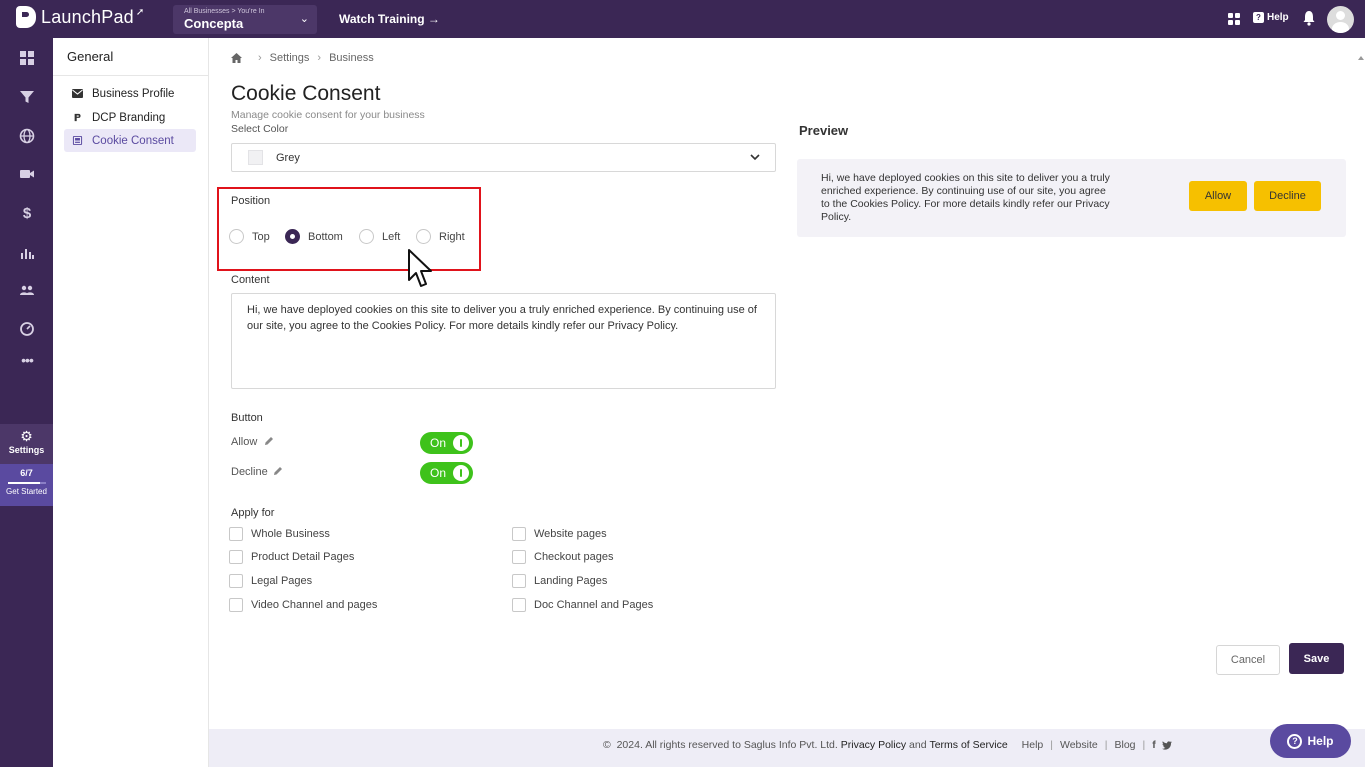 Image resolution: width=1365 pixels, height=767 pixels. I want to click on checkbox-label: Website pages, so click(570, 534).